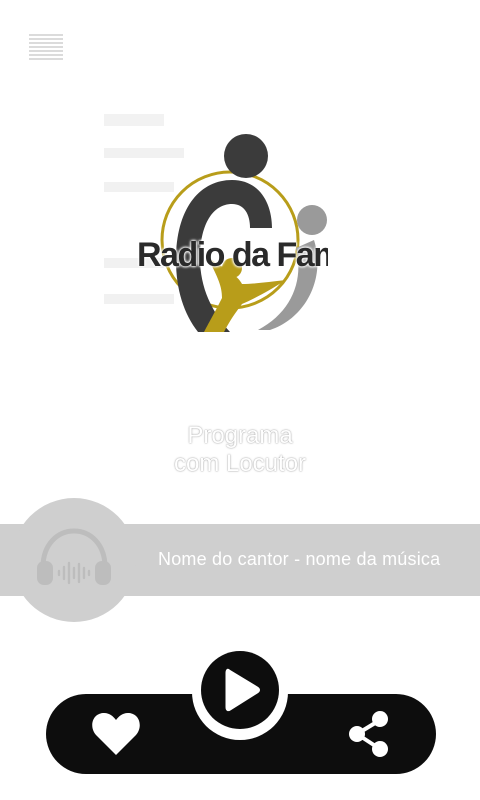 The height and width of the screenshot is (800, 480). I want to click on play-button, so click(240, 690).